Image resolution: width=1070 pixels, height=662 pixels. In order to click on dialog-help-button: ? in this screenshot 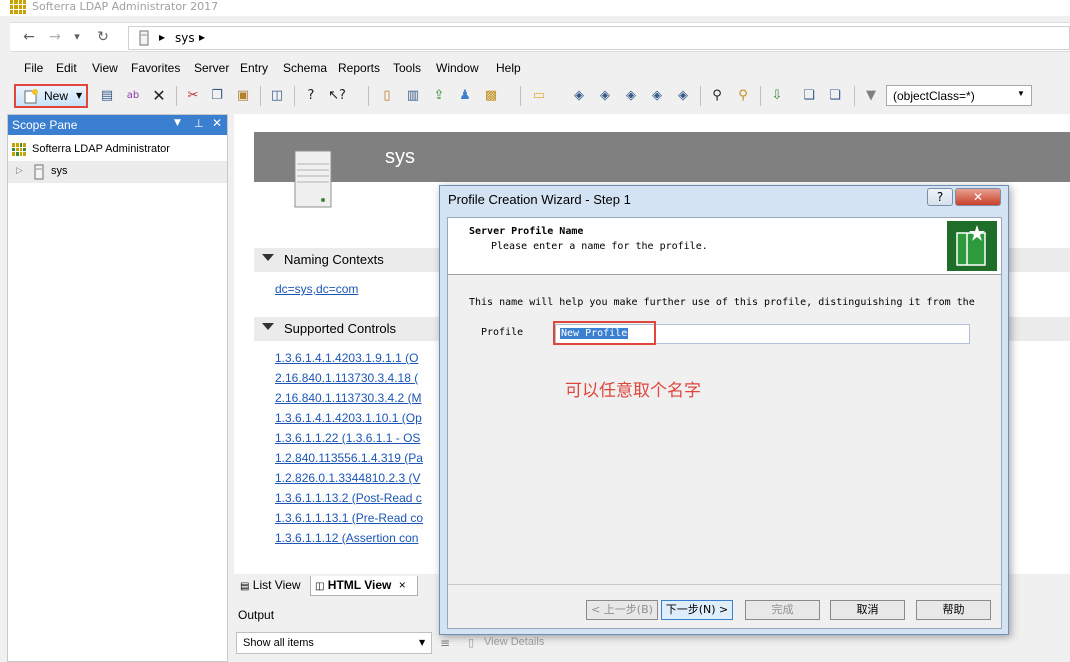, I will do `click(940, 197)`.